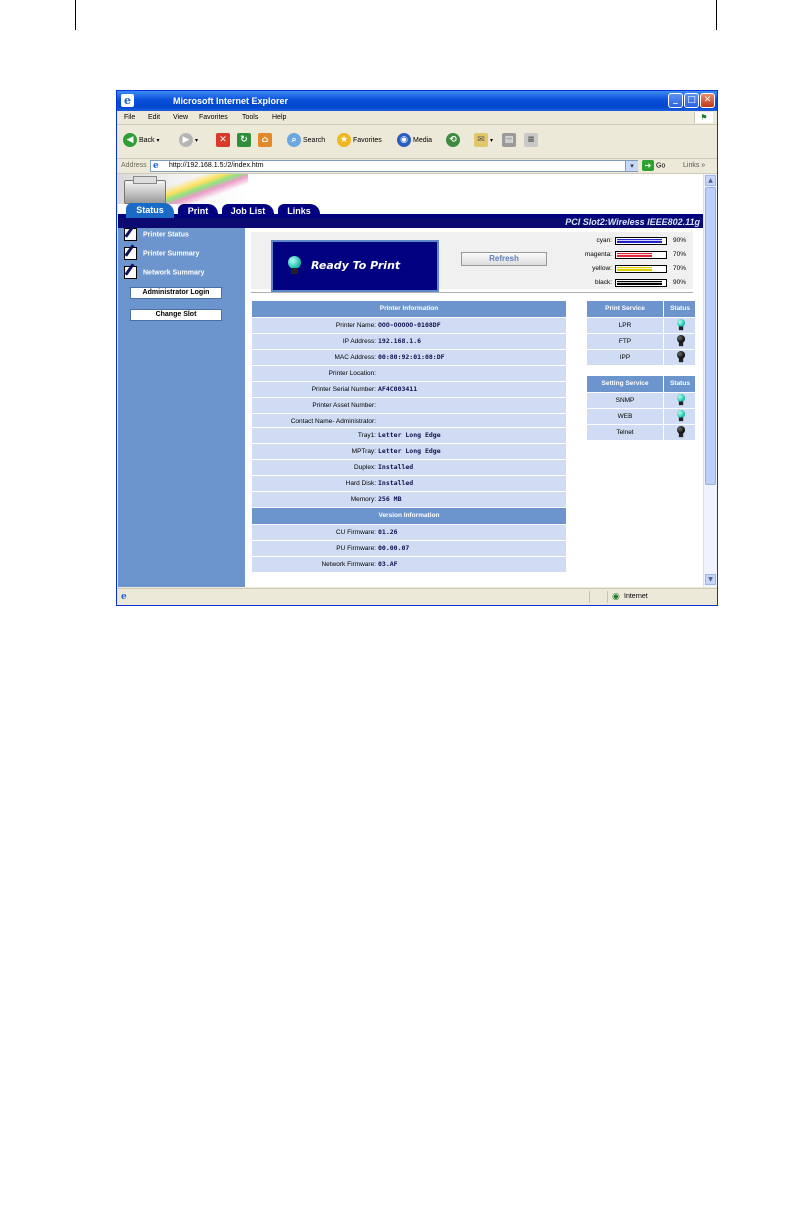 Image resolution: width=792 pixels, height=1224 pixels. I want to click on service-row: Telnet, so click(641, 433).